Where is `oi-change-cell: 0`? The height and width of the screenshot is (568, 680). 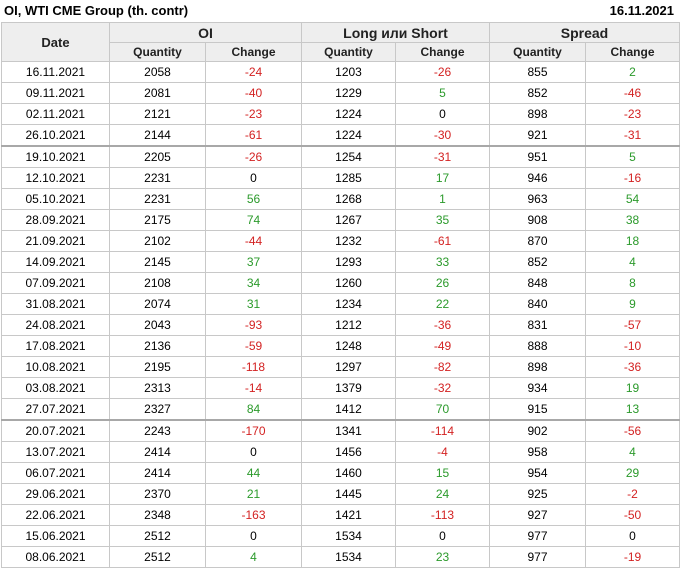 oi-change-cell: 0 is located at coordinates (253, 536).